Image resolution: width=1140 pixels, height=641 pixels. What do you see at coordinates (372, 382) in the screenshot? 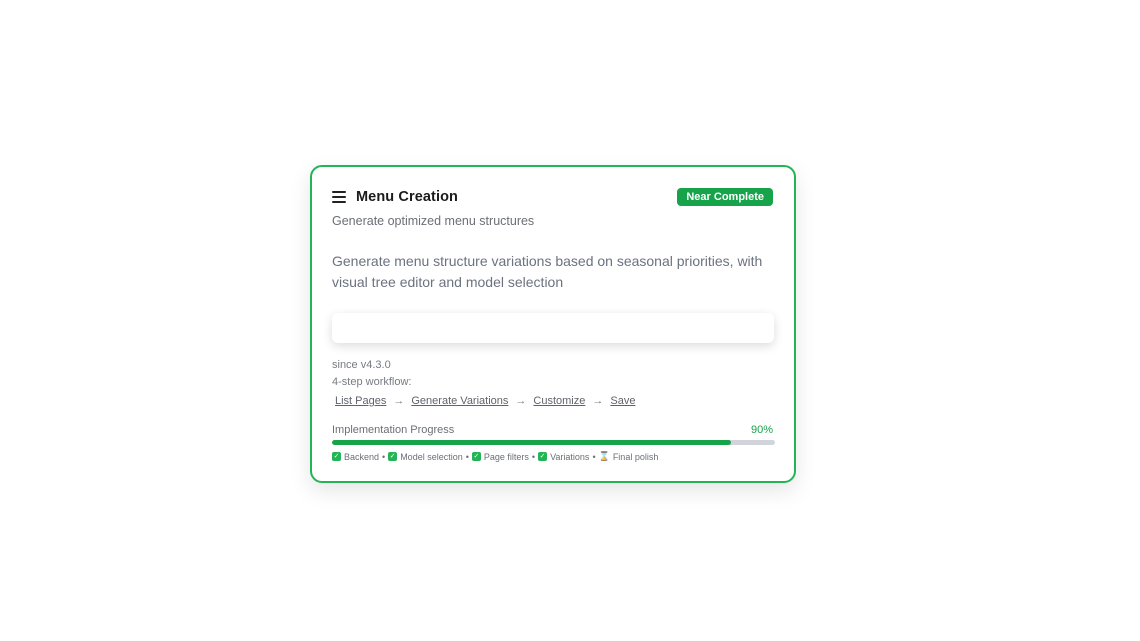
I see `workflow-label: 4-step workflow:` at bounding box center [372, 382].